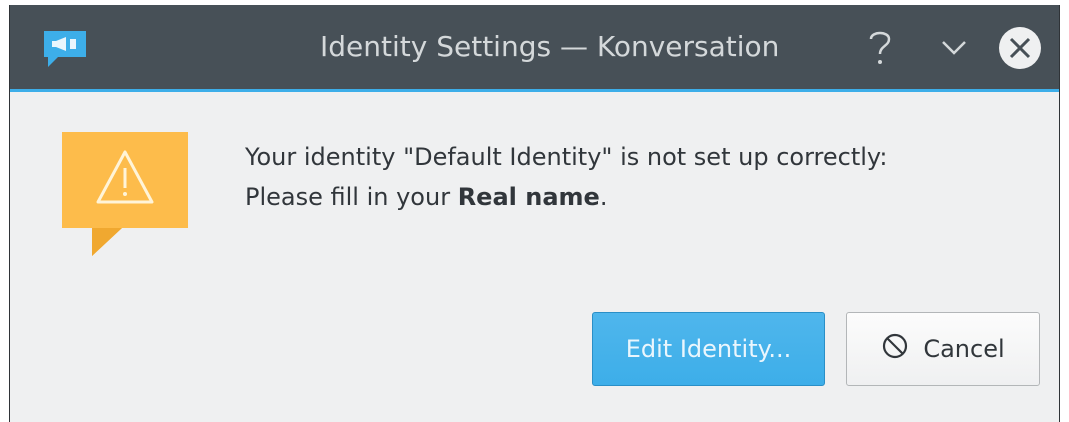  I want to click on chevron-down-icon, so click(954, 48).